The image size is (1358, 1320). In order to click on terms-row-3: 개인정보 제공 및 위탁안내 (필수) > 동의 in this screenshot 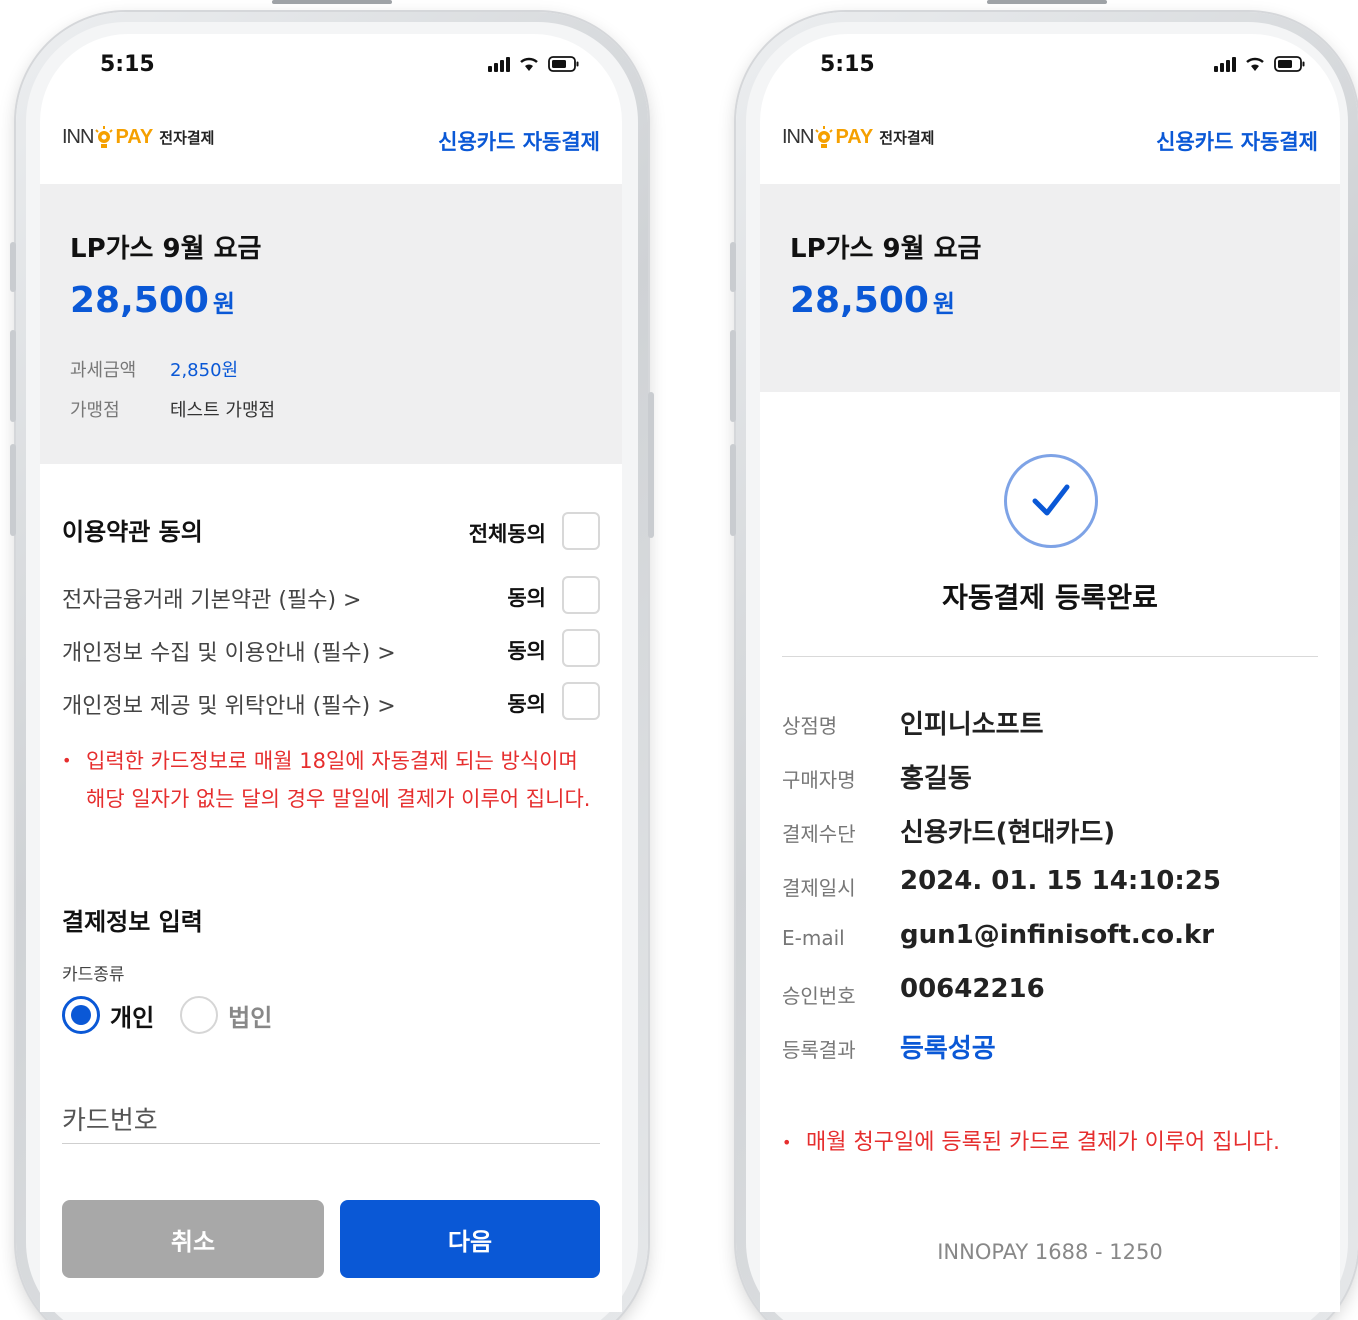, I will do `click(331, 702)`.